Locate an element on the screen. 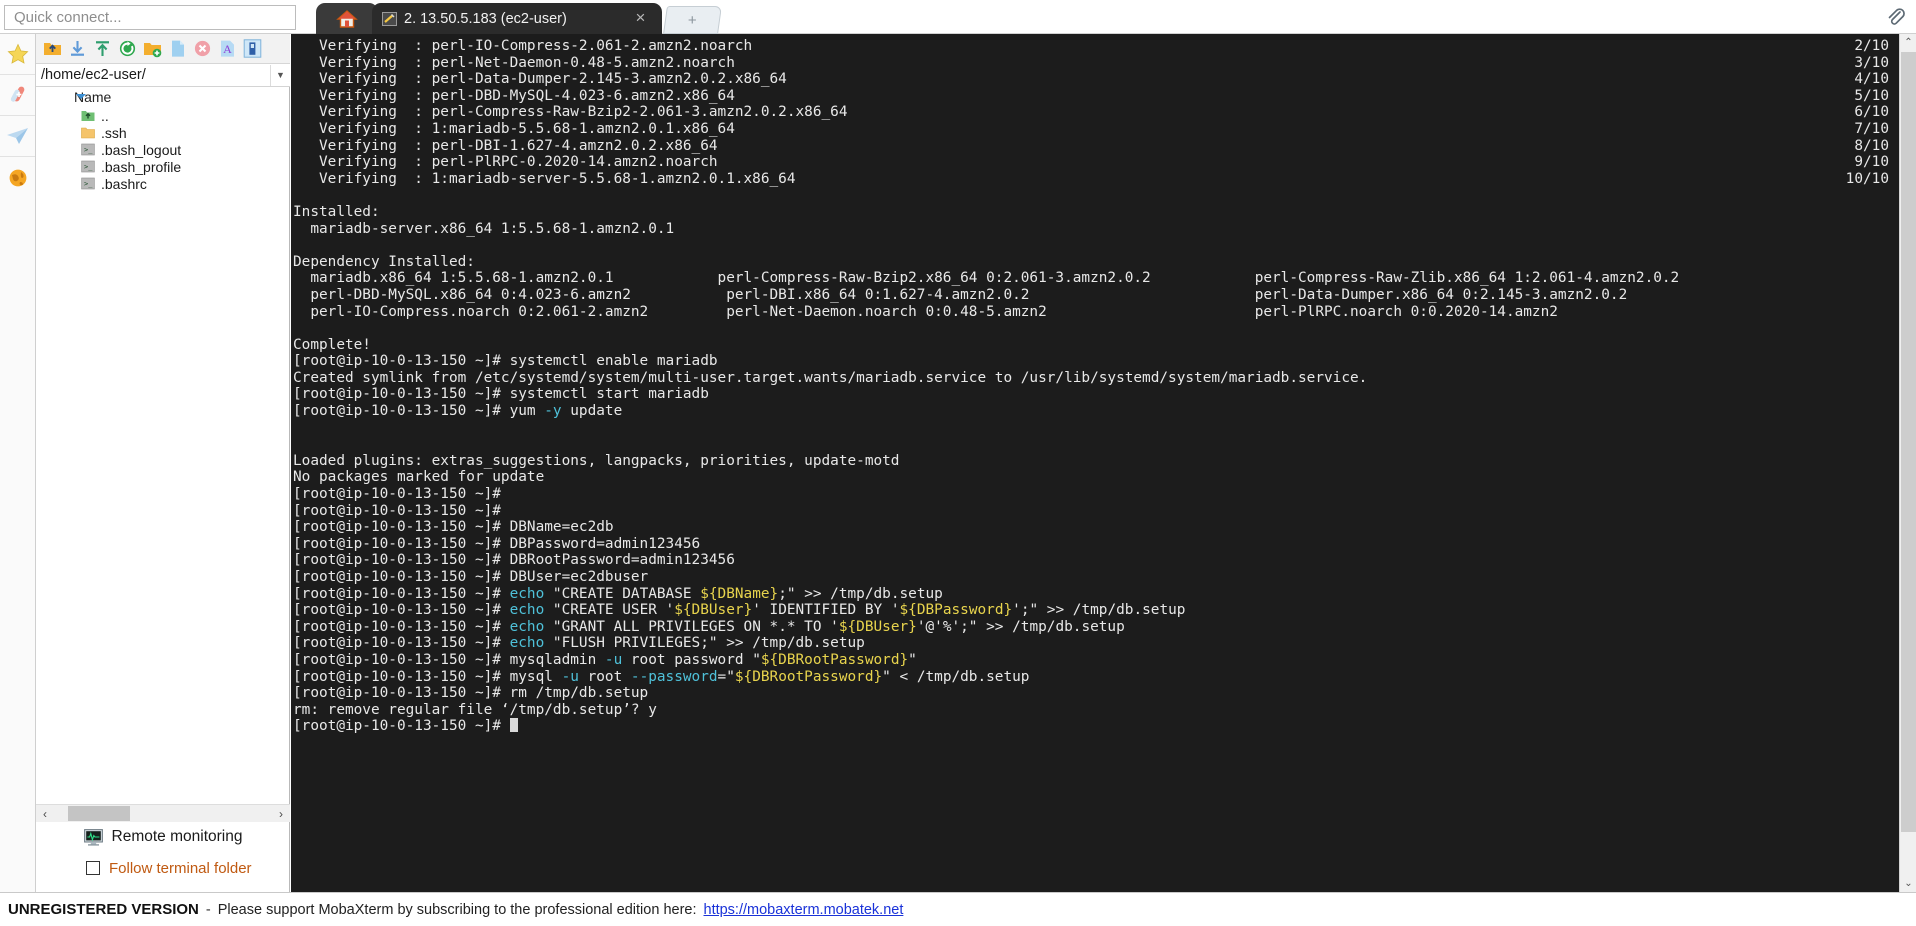 This screenshot has width=1916, height=926. text-editor-icon: A is located at coordinates (227, 48).